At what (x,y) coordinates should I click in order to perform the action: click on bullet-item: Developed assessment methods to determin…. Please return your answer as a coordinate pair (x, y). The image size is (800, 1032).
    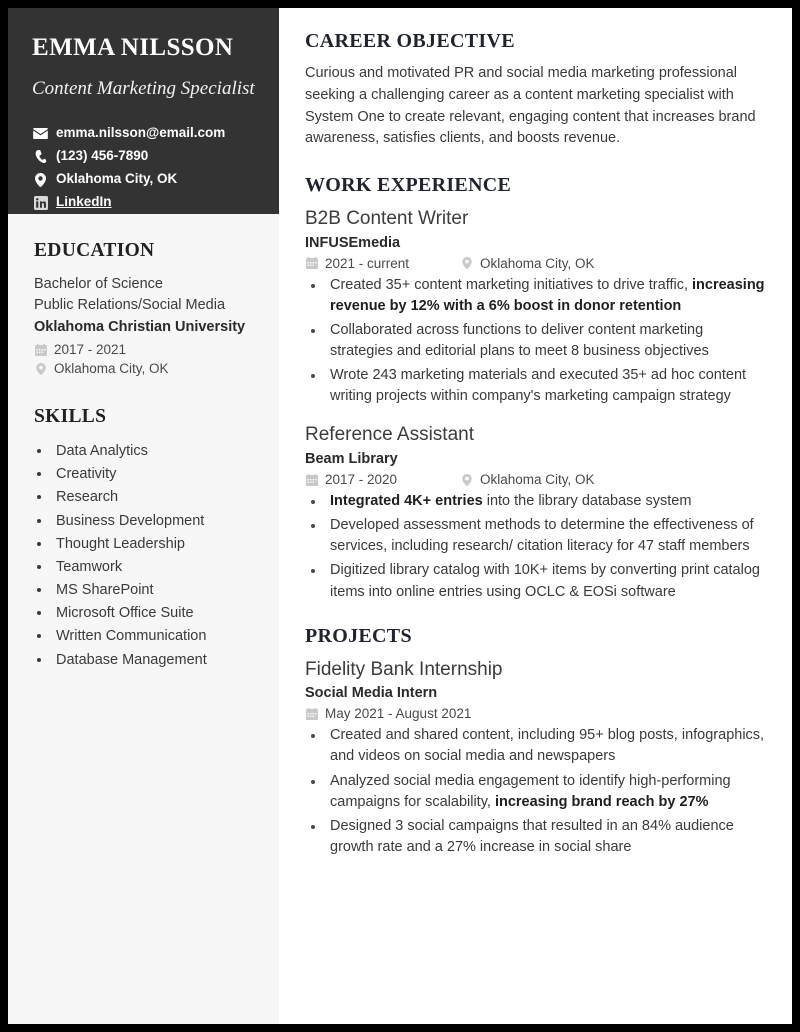
    Looking at the image, I should click on (547, 536).